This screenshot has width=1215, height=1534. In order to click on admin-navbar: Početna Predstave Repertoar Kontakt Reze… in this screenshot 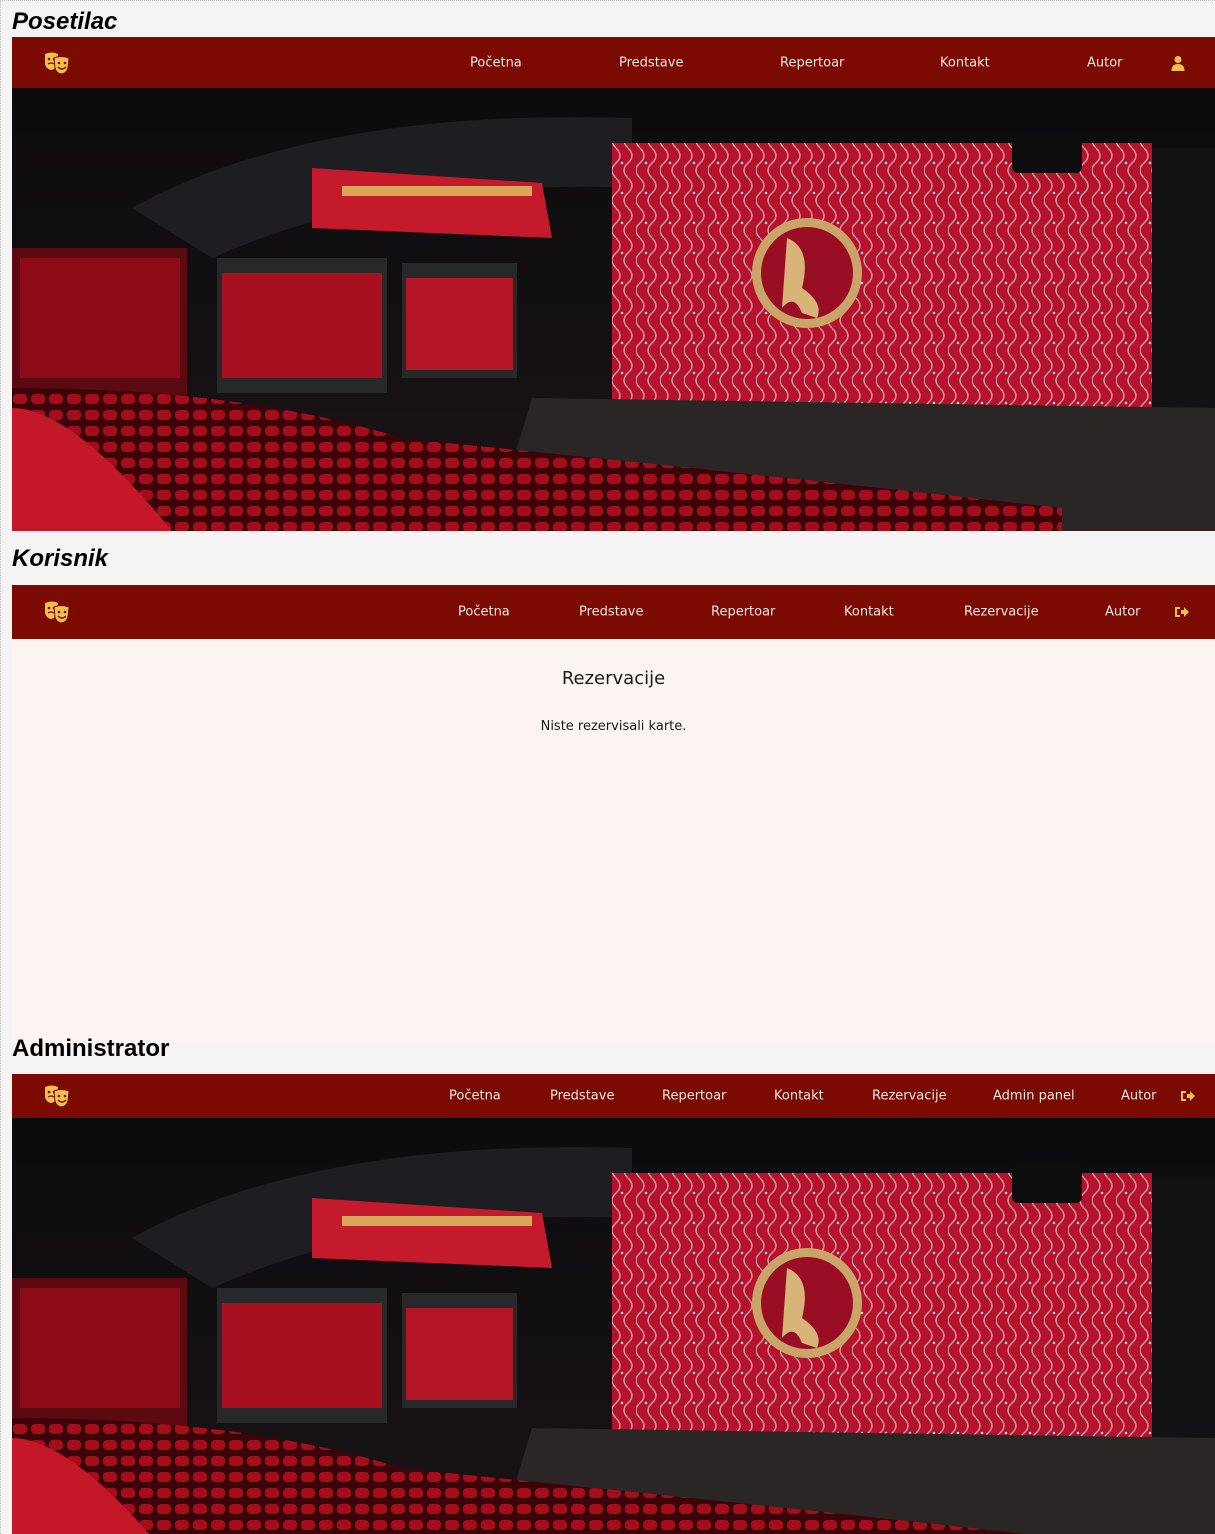, I will do `click(613, 1096)`.